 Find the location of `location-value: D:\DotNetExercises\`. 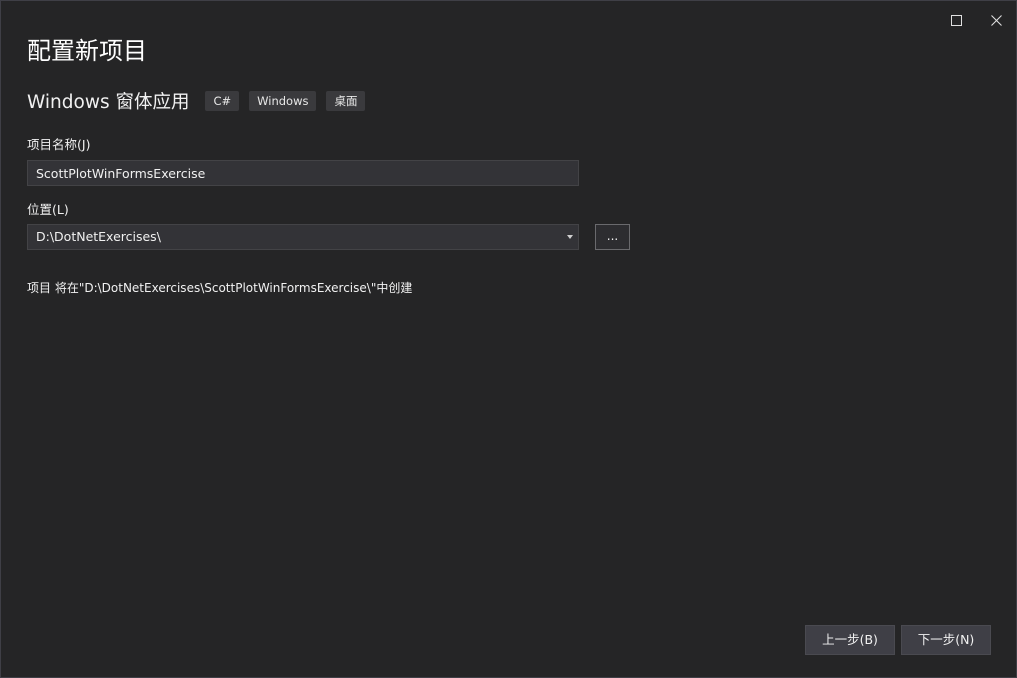

location-value: D:\DotNetExercises\ is located at coordinates (98, 236).